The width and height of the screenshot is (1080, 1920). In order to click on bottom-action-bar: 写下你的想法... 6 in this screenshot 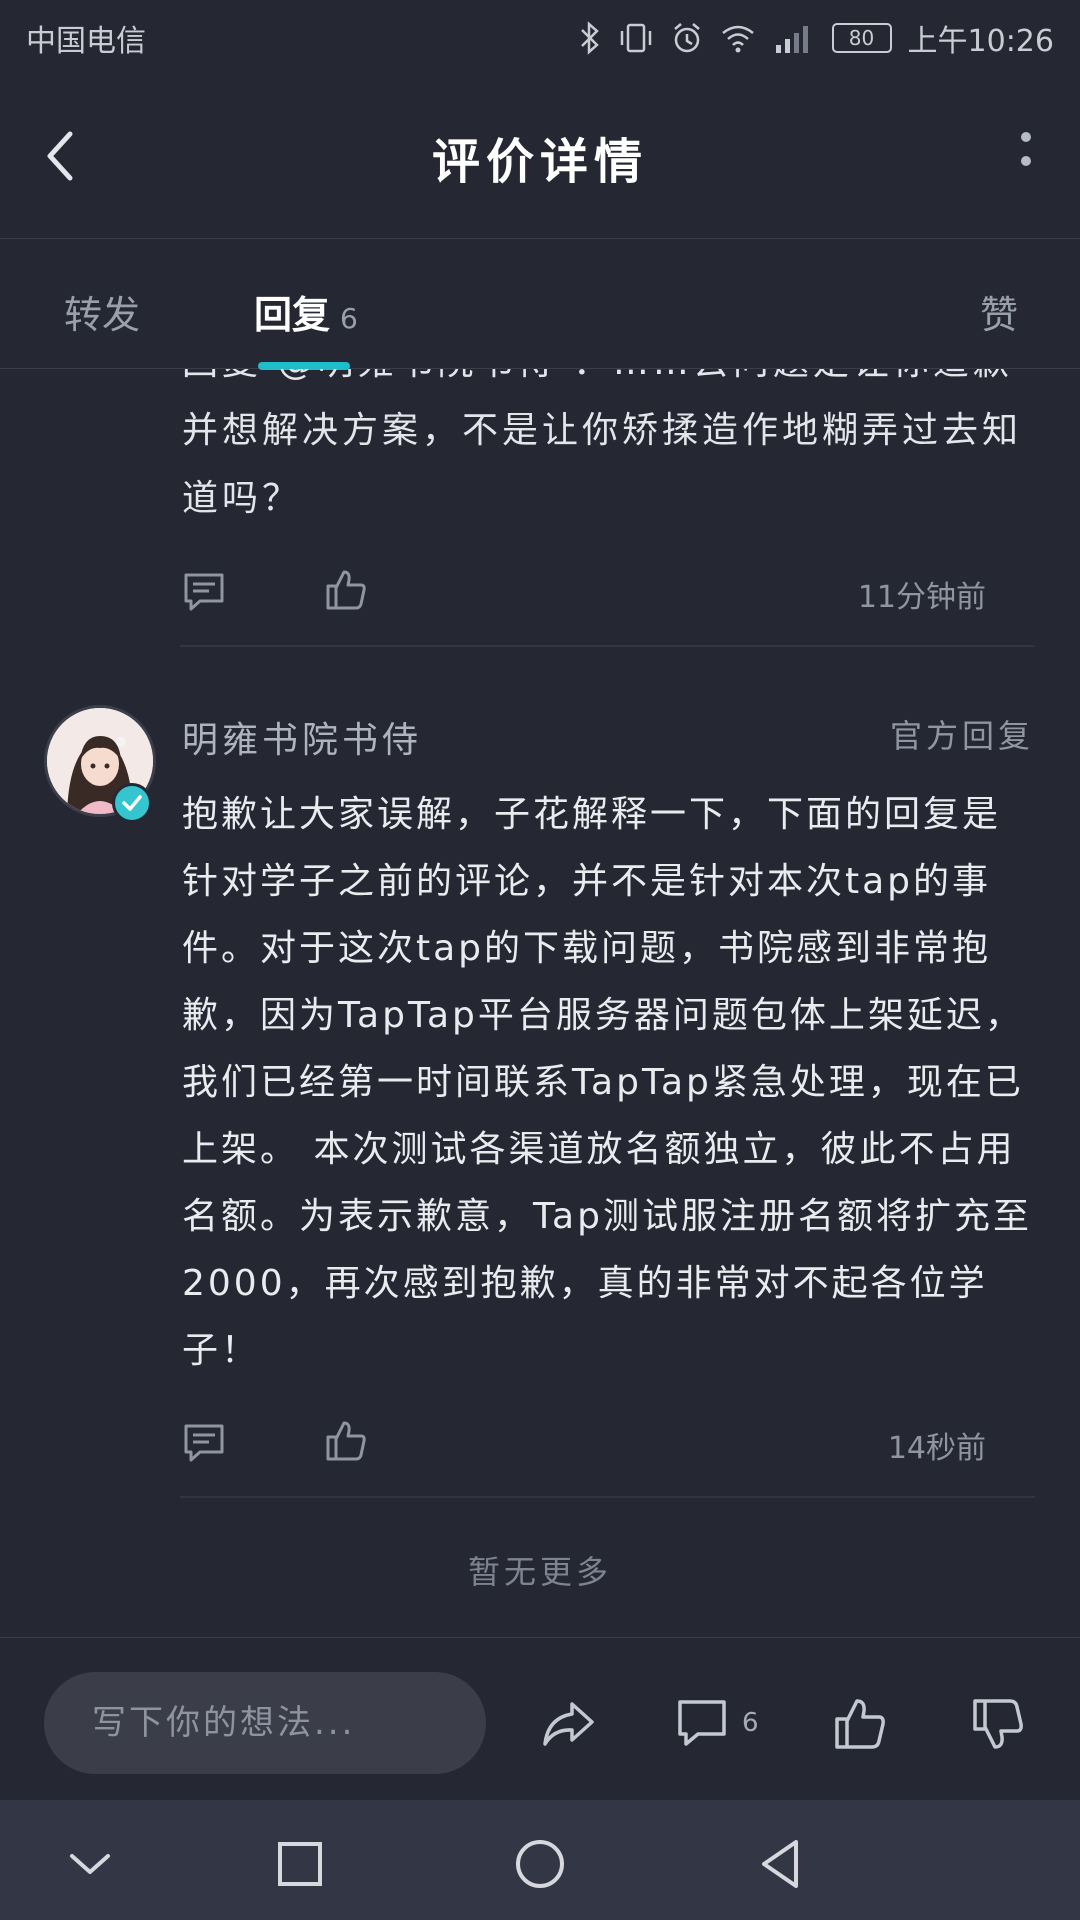, I will do `click(540, 1718)`.